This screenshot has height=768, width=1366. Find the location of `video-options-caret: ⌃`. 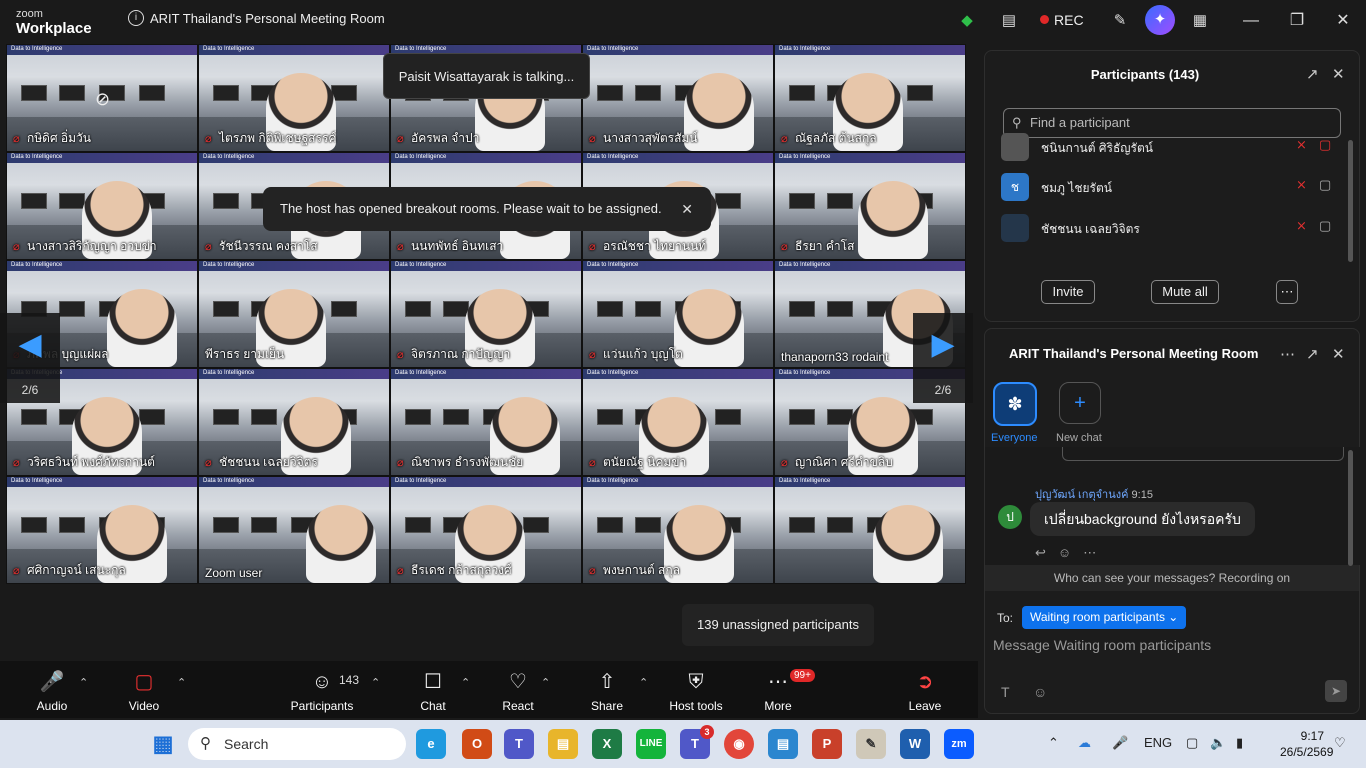

video-options-caret: ⌃ is located at coordinates (181, 682).